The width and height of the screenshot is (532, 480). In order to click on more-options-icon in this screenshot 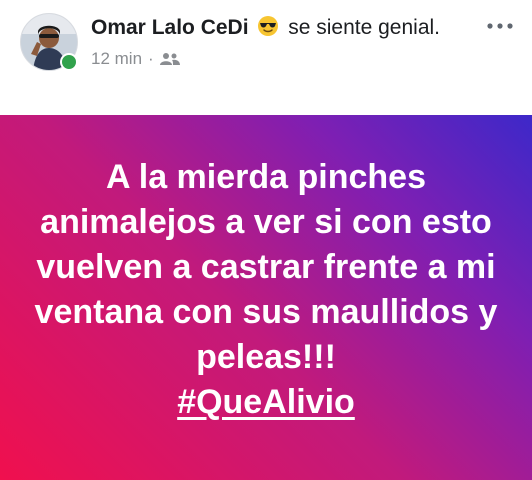, I will do `click(500, 26)`.